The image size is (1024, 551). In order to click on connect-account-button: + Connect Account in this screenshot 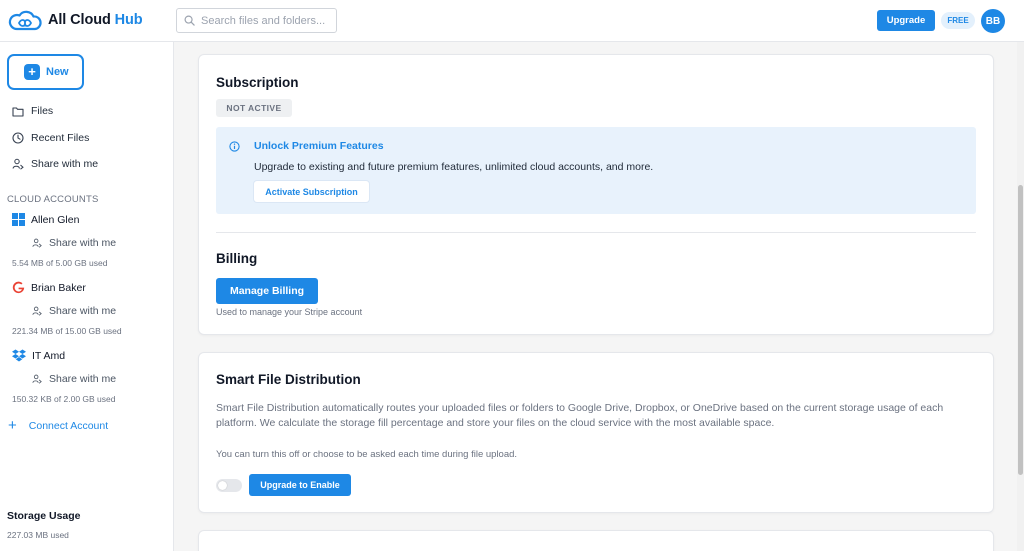, I will do `click(58, 425)`.